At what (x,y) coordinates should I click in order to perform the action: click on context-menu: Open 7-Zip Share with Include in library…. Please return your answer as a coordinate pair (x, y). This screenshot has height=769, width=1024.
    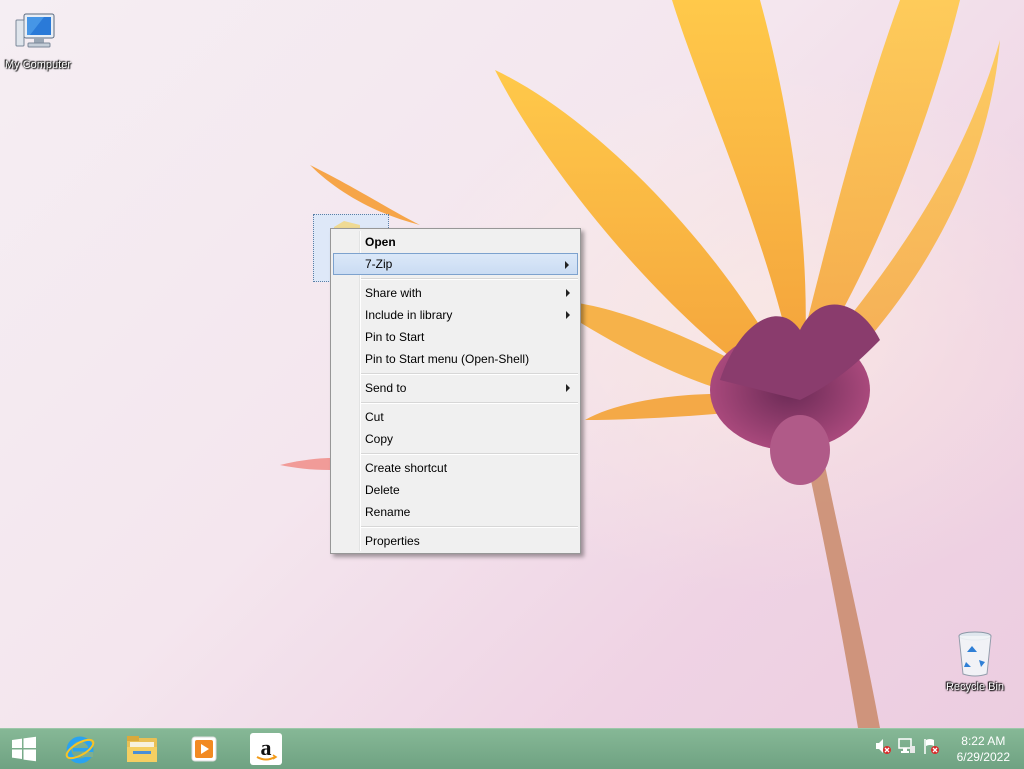
    Looking at the image, I should click on (455, 391).